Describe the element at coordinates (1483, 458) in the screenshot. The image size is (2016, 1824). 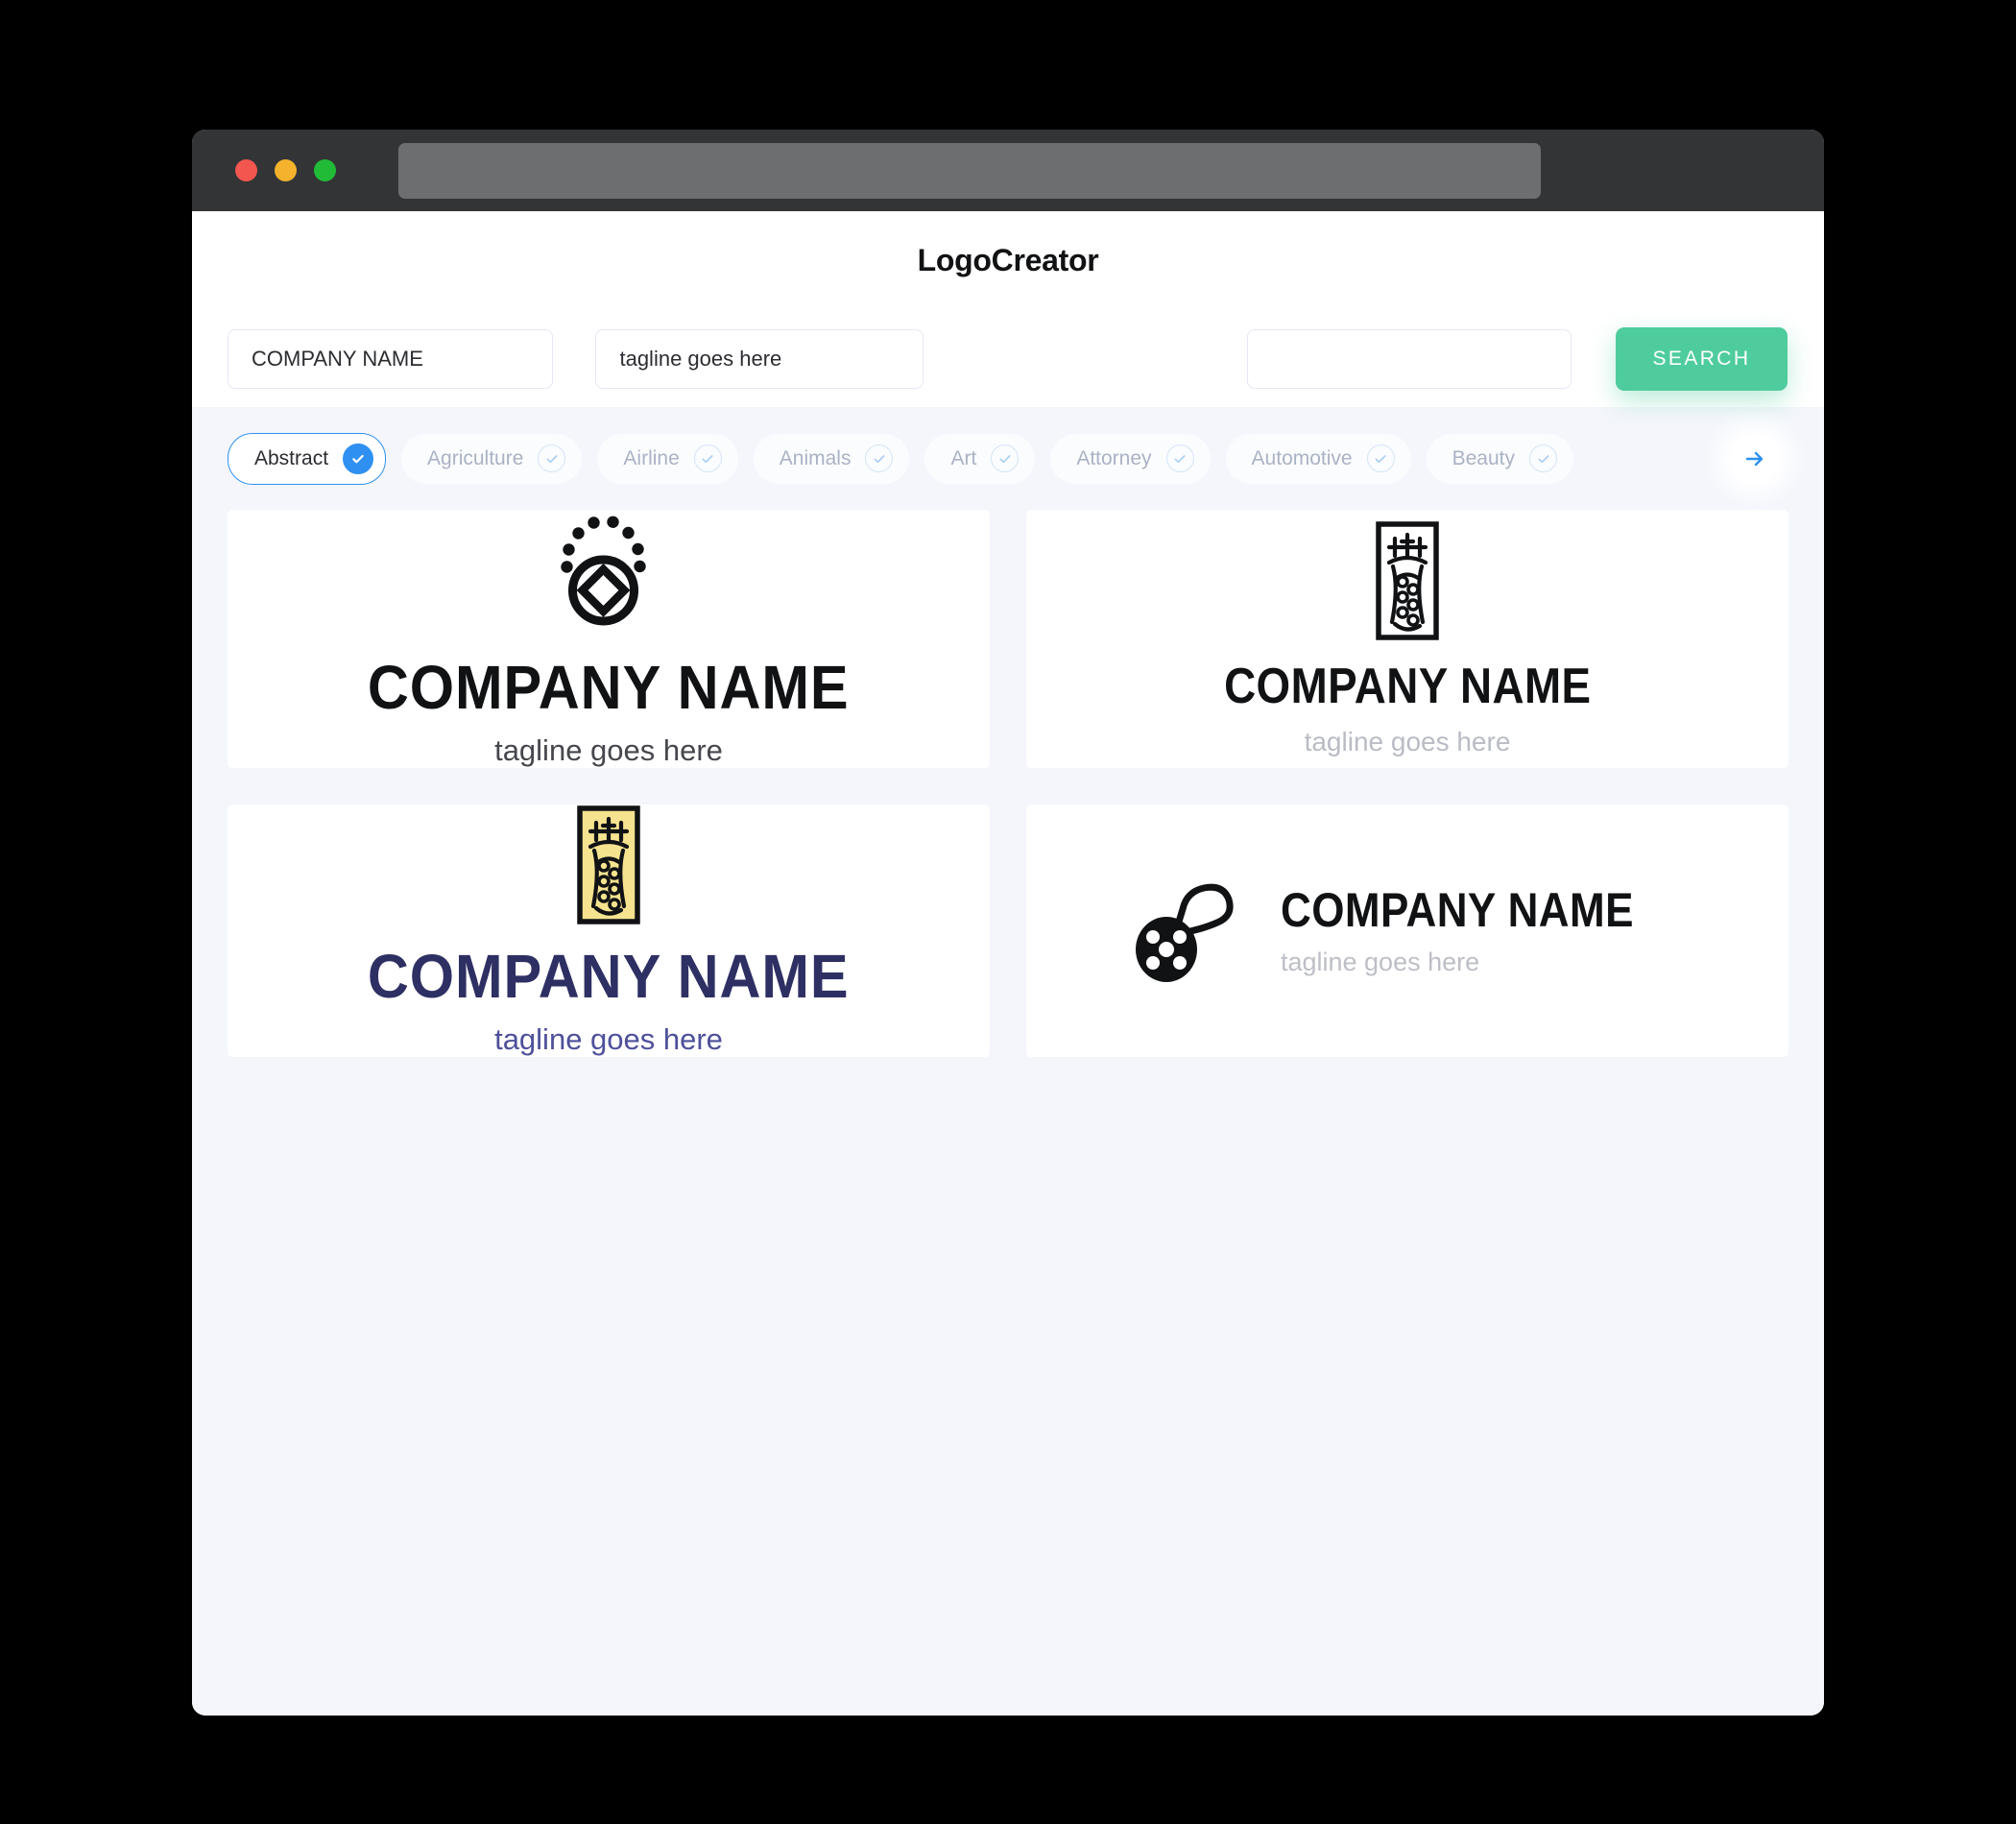
I see `category-chip-label: Beauty` at that location.